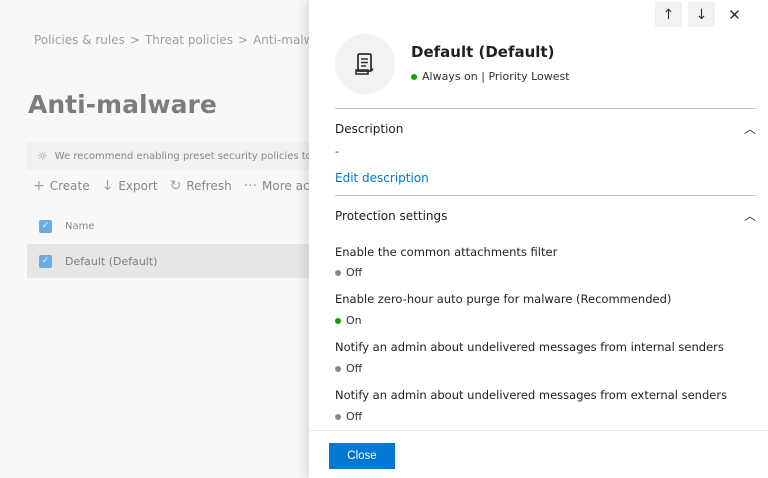 The width and height of the screenshot is (768, 478). I want to click on description-value: -, so click(337, 151).